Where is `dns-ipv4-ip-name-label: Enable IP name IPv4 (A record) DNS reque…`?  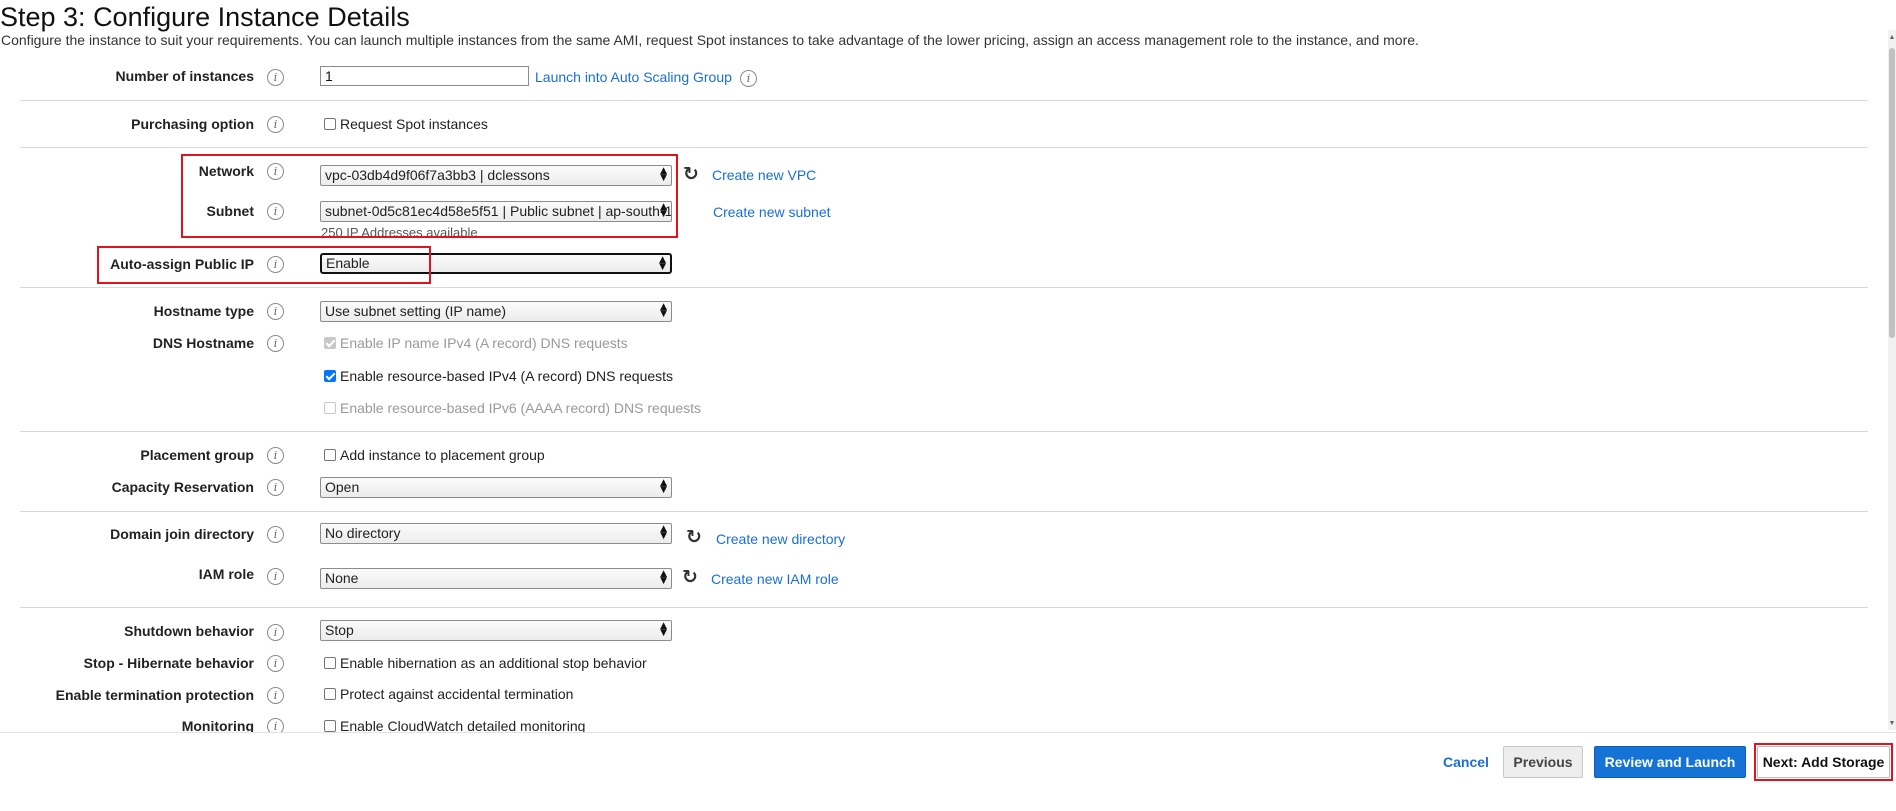
dns-ipv4-ip-name-label: Enable IP name IPv4 (A record) DNS reque… is located at coordinates (484, 343).